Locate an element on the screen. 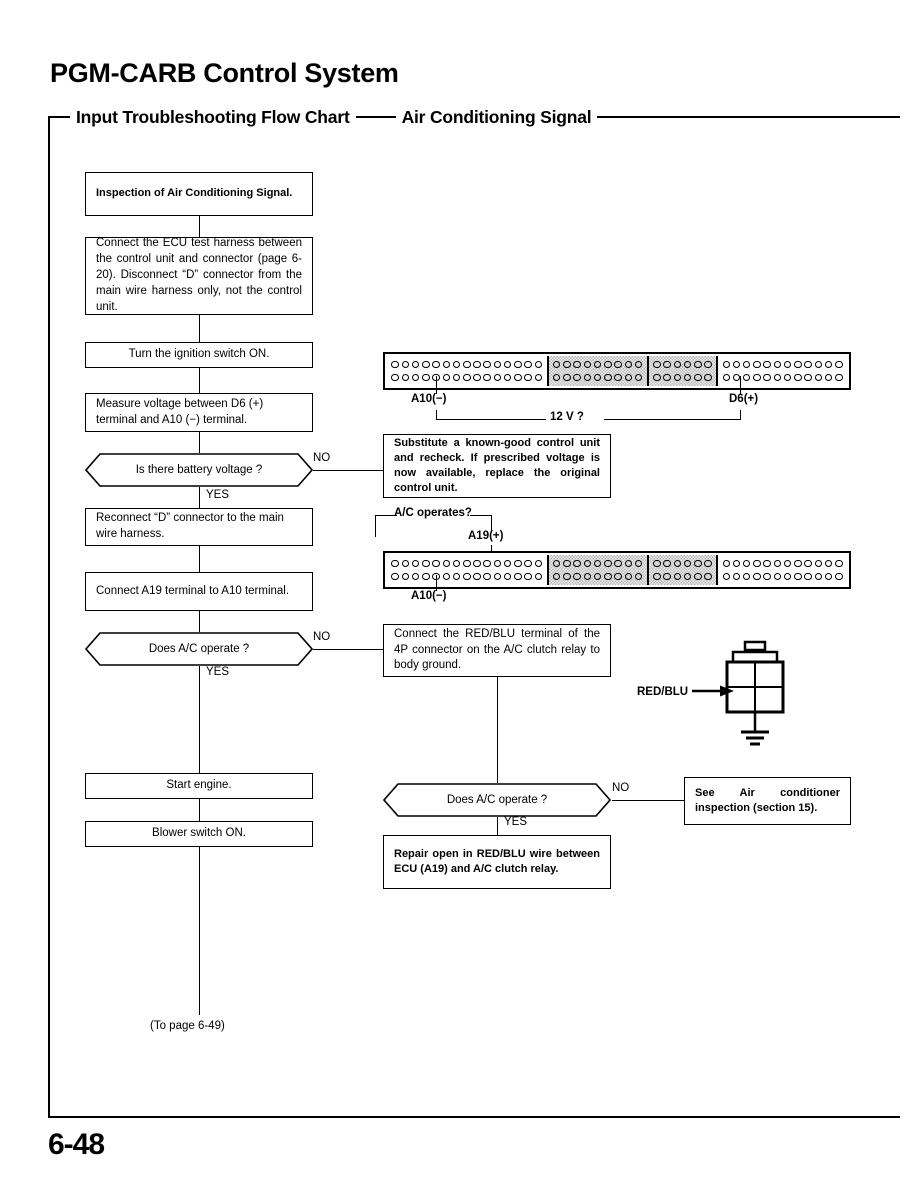  ac-operates-bracket-top-right is located at coordinates (481, 515).